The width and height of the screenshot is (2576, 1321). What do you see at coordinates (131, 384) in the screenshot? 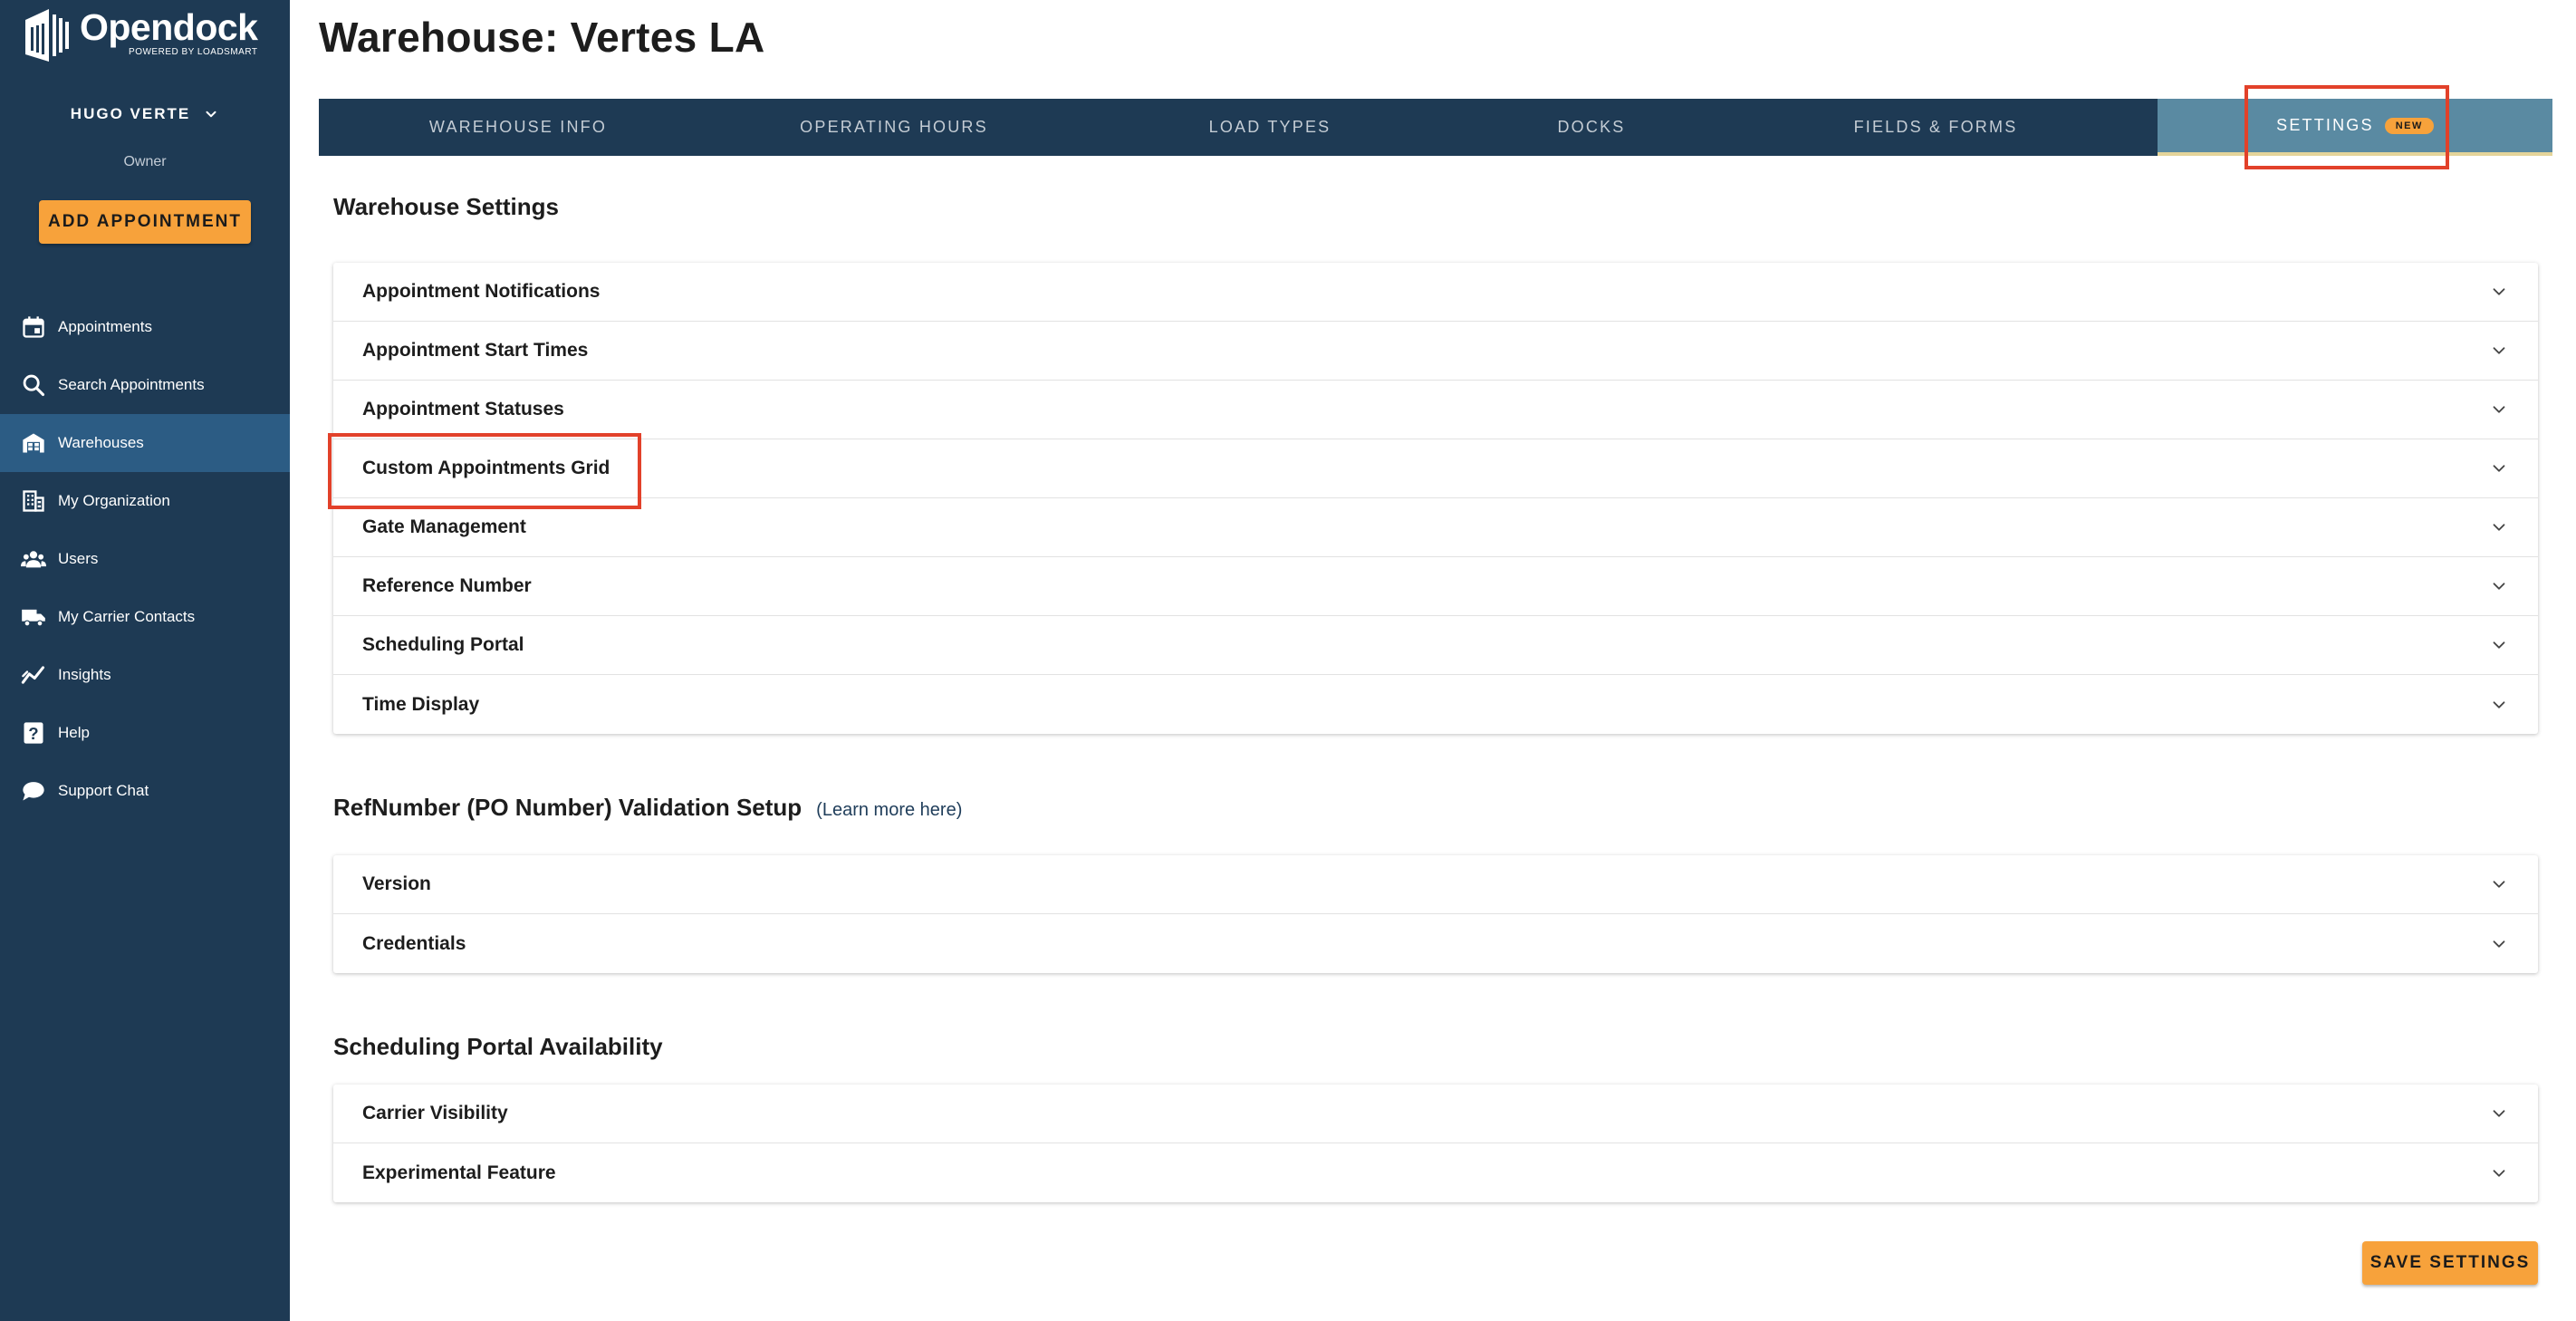
I see `sidebar-item-label: Search Appointments` at bounding box center [131, 384].